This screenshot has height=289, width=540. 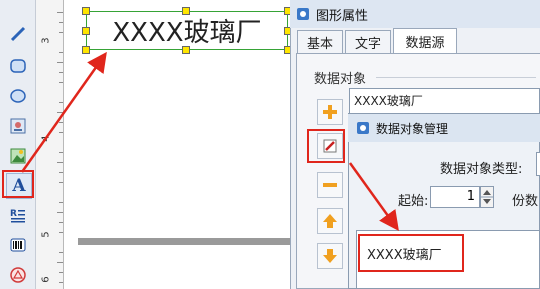 I want to click on dialog-title: 数据对象管理, so click(x=412, y=128).